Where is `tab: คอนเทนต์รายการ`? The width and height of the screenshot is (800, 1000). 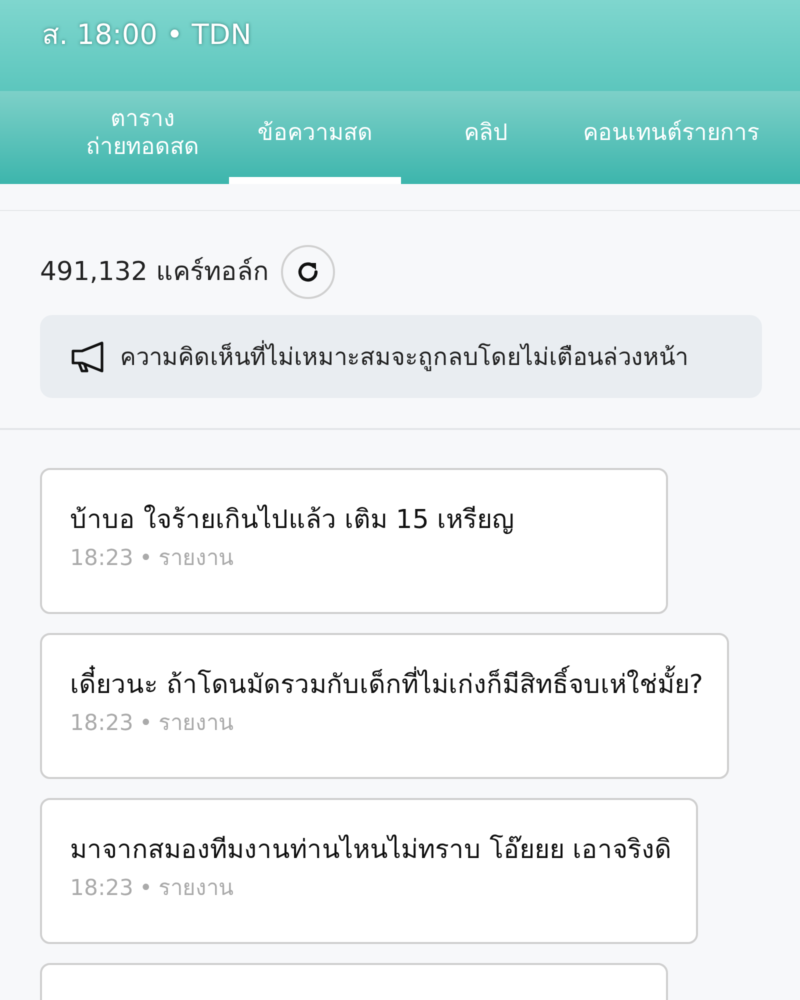 tab: คอนเทนต์รายการ is located at coordinates (671, 137).